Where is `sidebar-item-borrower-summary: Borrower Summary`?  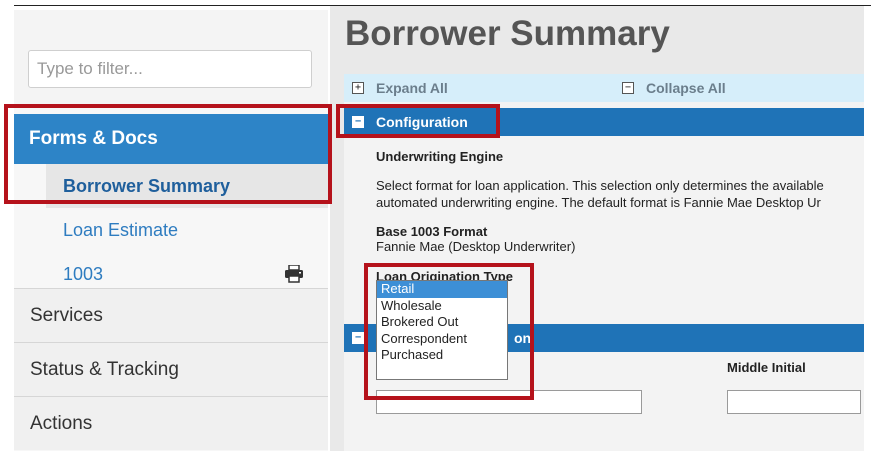 sidebar-item-borrower-summary: Borrower Summary is located at coordinates (187, 186).